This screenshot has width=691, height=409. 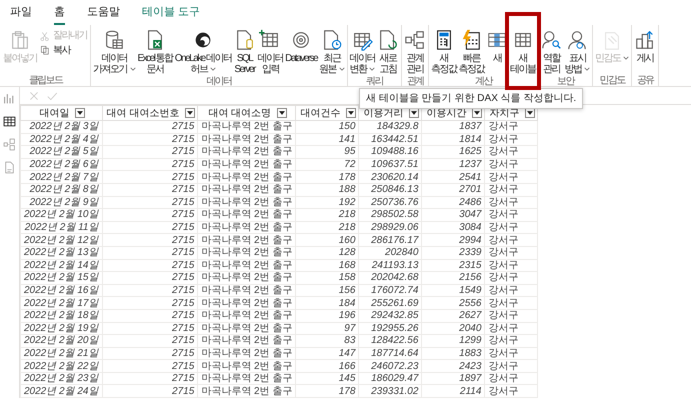 What do you see at coordinates (9, 167) in the screenshot?
I see `query-view-icon` at bounding box center [9, 167].